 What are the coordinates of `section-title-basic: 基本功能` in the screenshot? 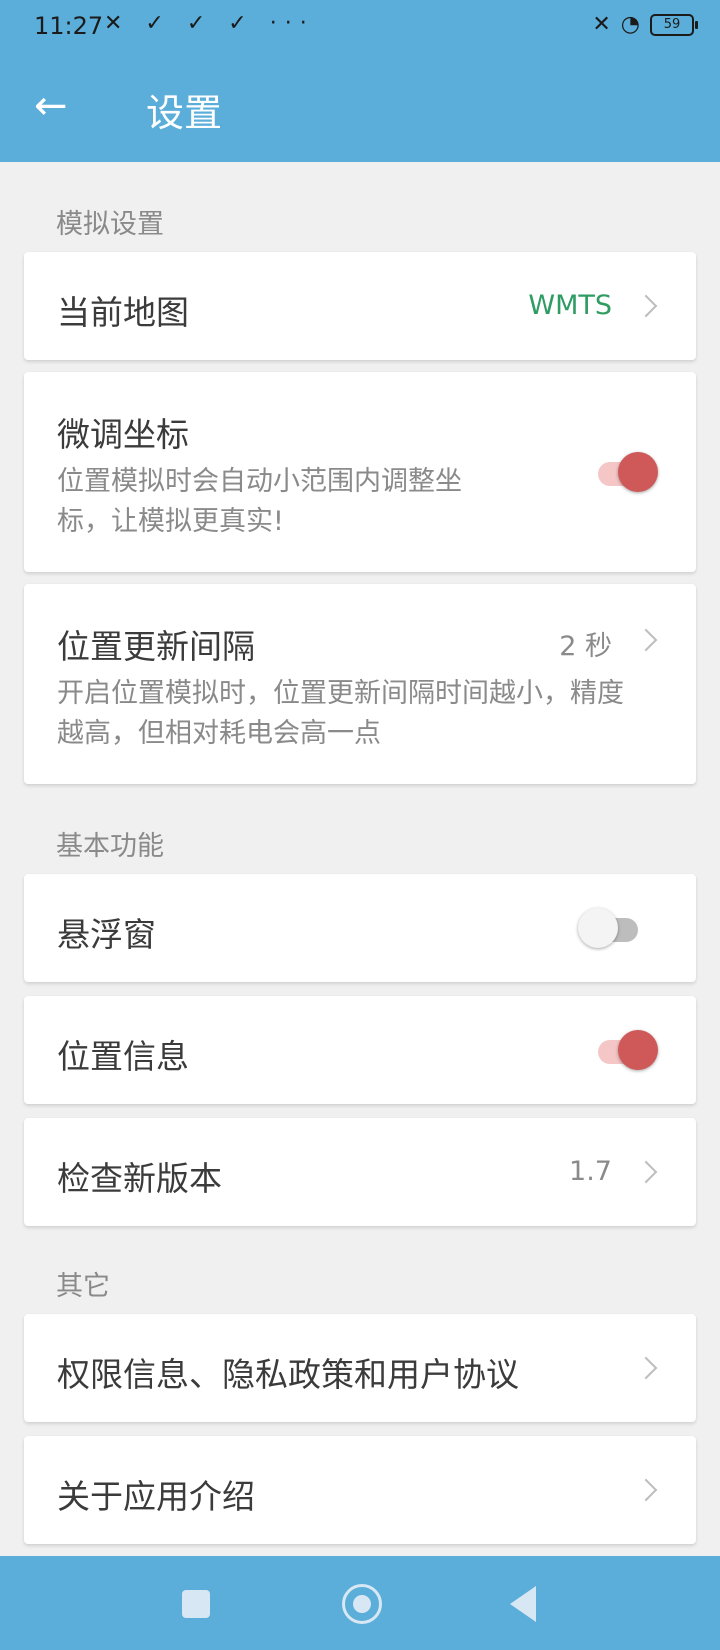 It's located at (110, 846).